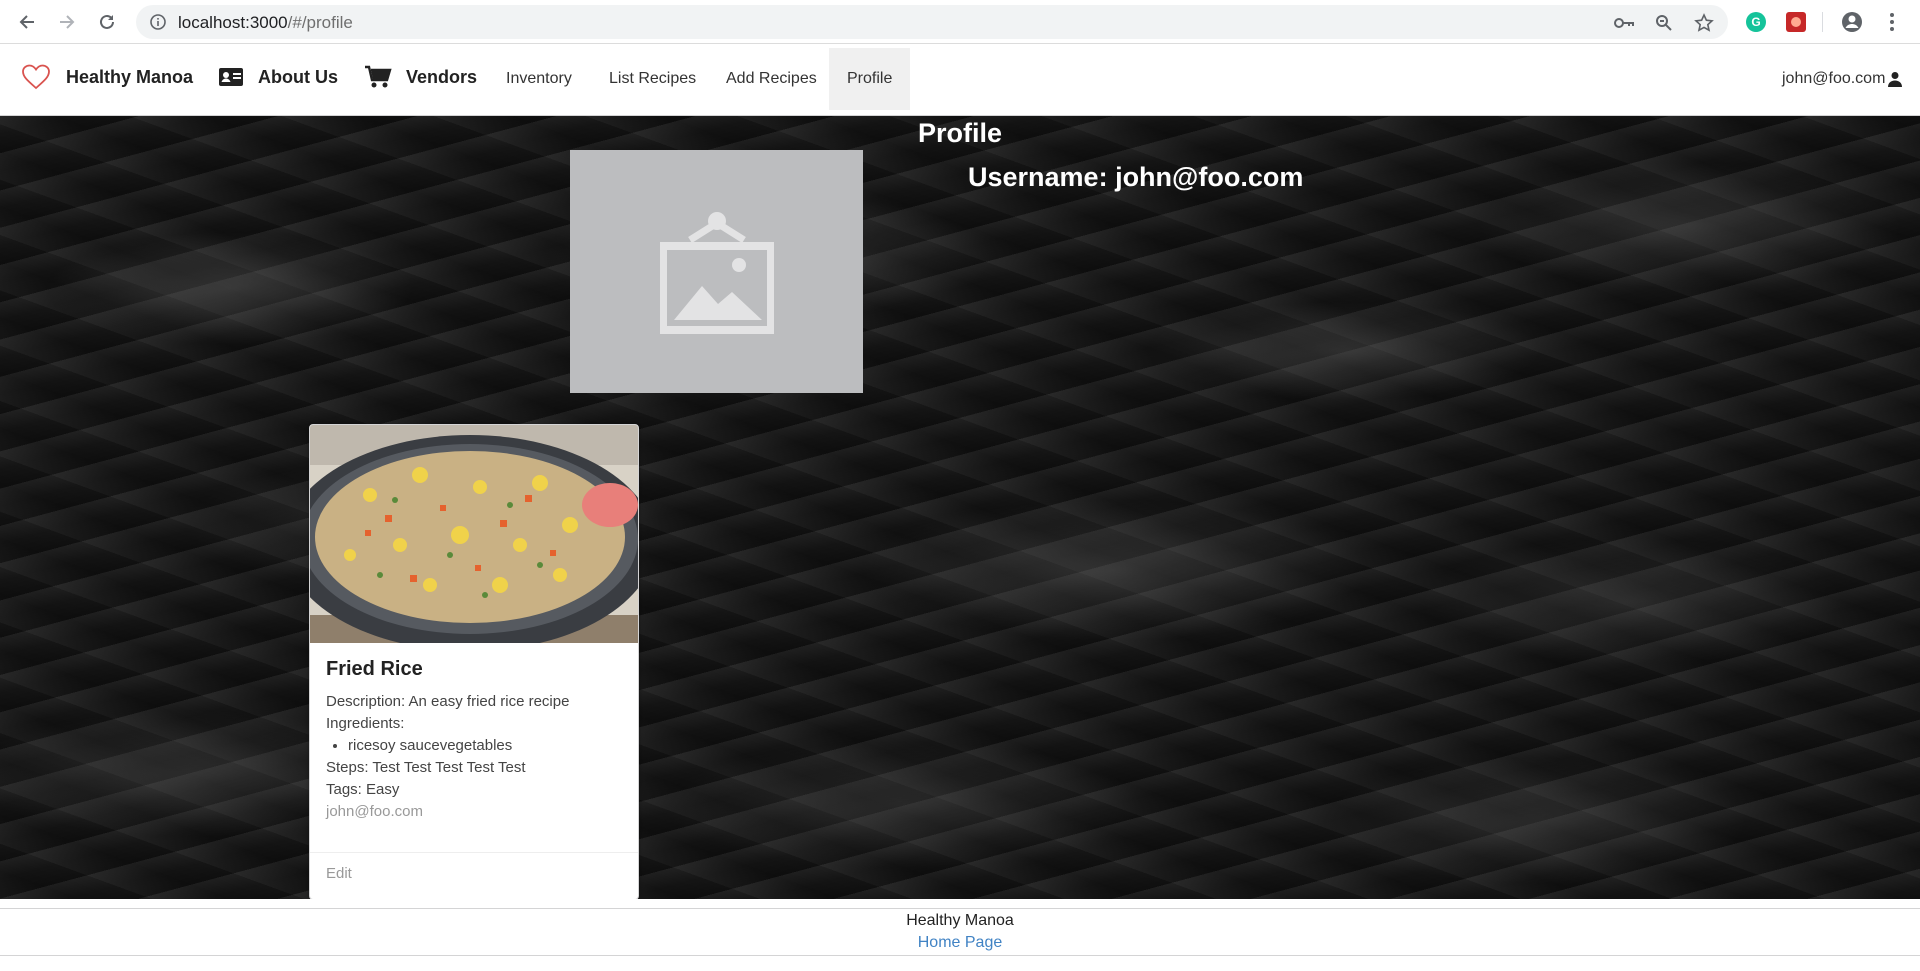  I want to click on toolbar-divider, so click(1822, 22).